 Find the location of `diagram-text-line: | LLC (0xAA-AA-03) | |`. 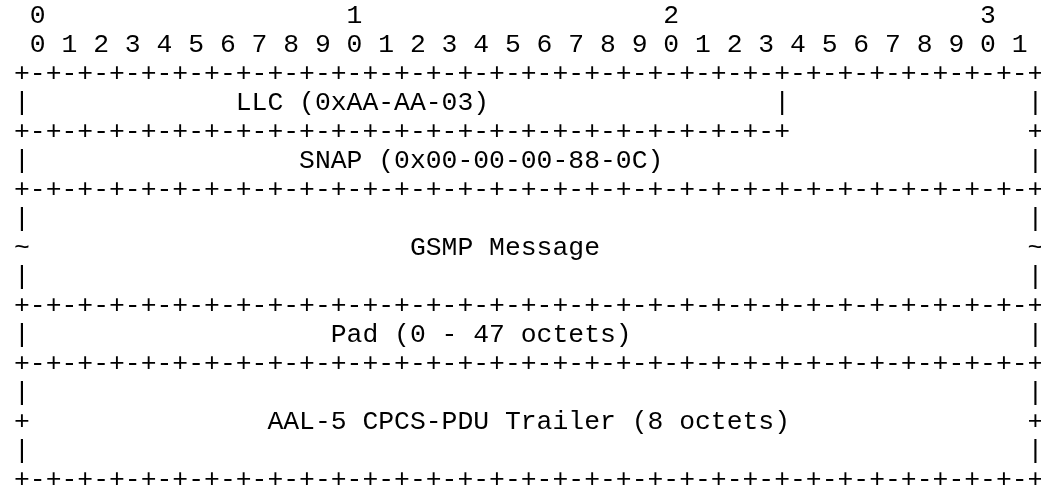

diagram-text-line: | LLC (0xAA-AA-03) | | is located at coordinates (527, 103).